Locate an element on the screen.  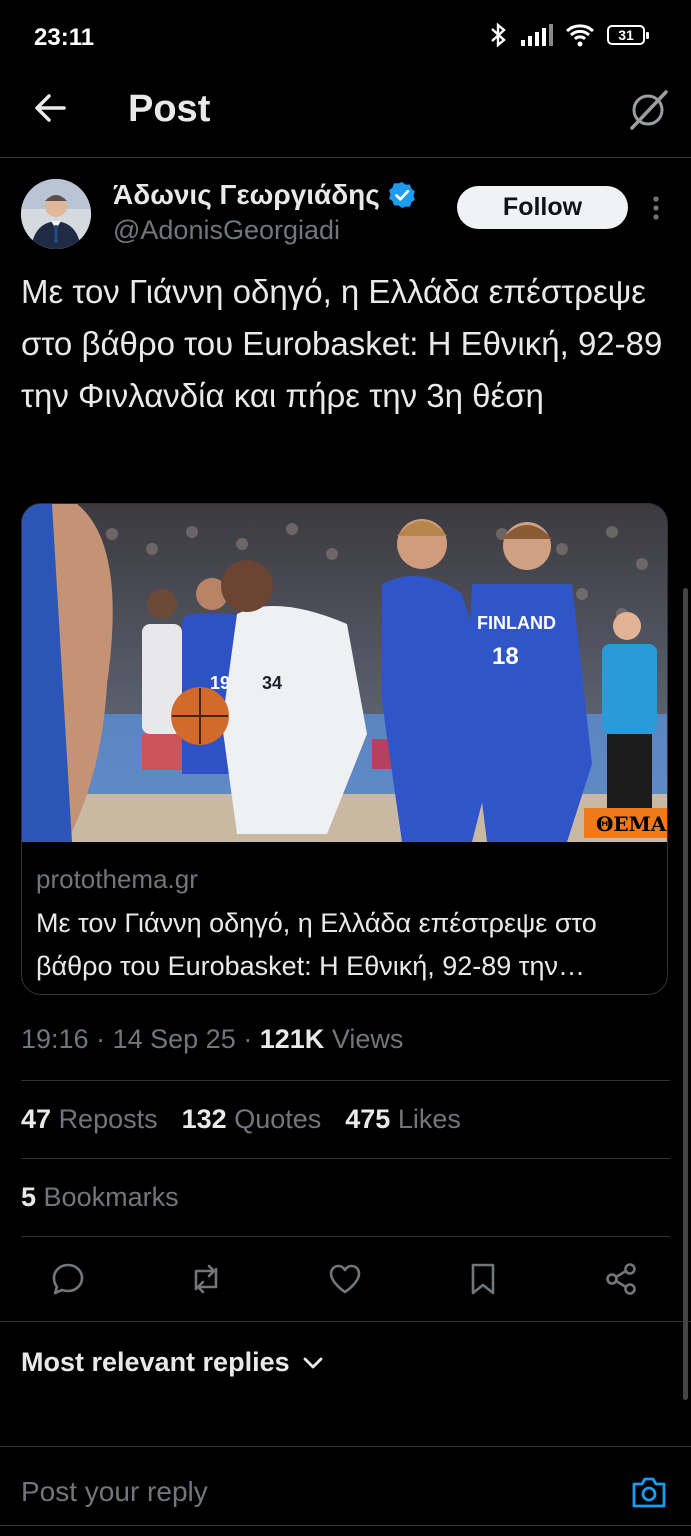
follow-button: Follow is located at coordinates (542, 207).